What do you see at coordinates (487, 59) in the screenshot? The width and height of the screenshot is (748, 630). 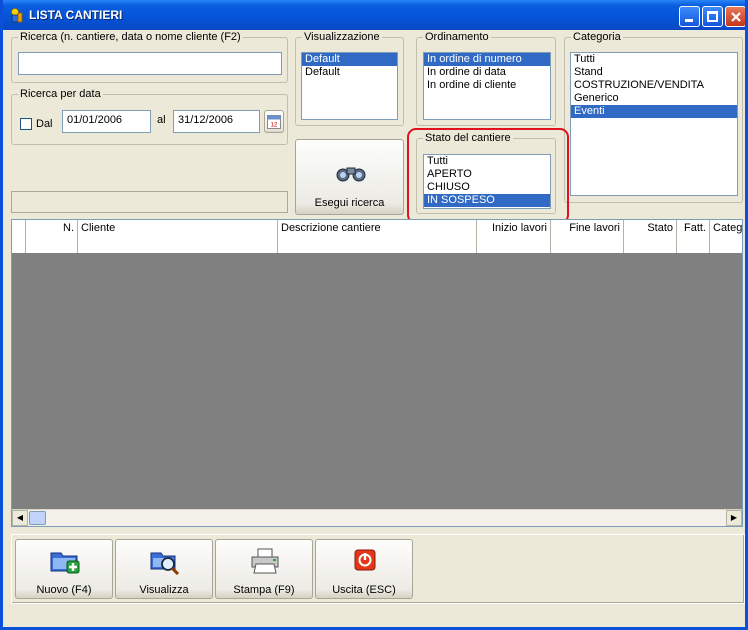 I see `list-item: In ordine di numero` at bounding box center [487, 59].